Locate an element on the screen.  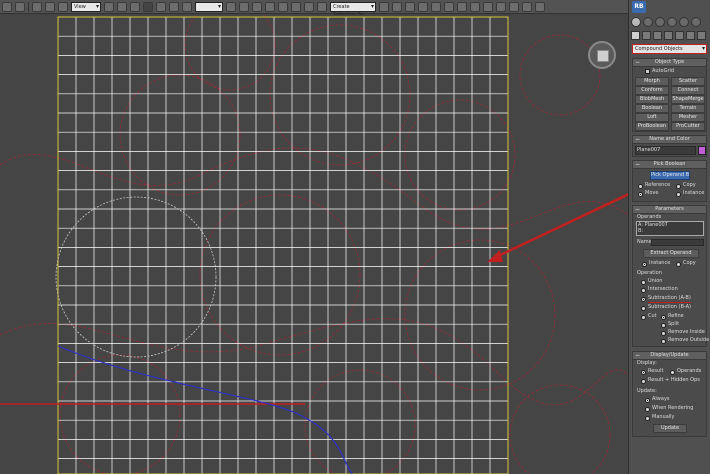
tab-modify is located at coordinates (648, 22).